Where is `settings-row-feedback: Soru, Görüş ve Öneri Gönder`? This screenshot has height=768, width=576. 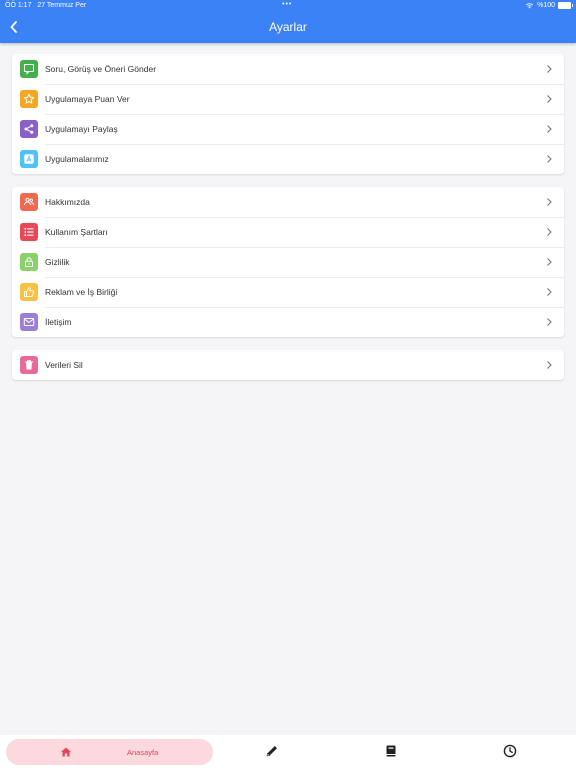
settings-row-feedback: Soru, Görüş ve Öneri Gönder is located at coordinates (288, 69).